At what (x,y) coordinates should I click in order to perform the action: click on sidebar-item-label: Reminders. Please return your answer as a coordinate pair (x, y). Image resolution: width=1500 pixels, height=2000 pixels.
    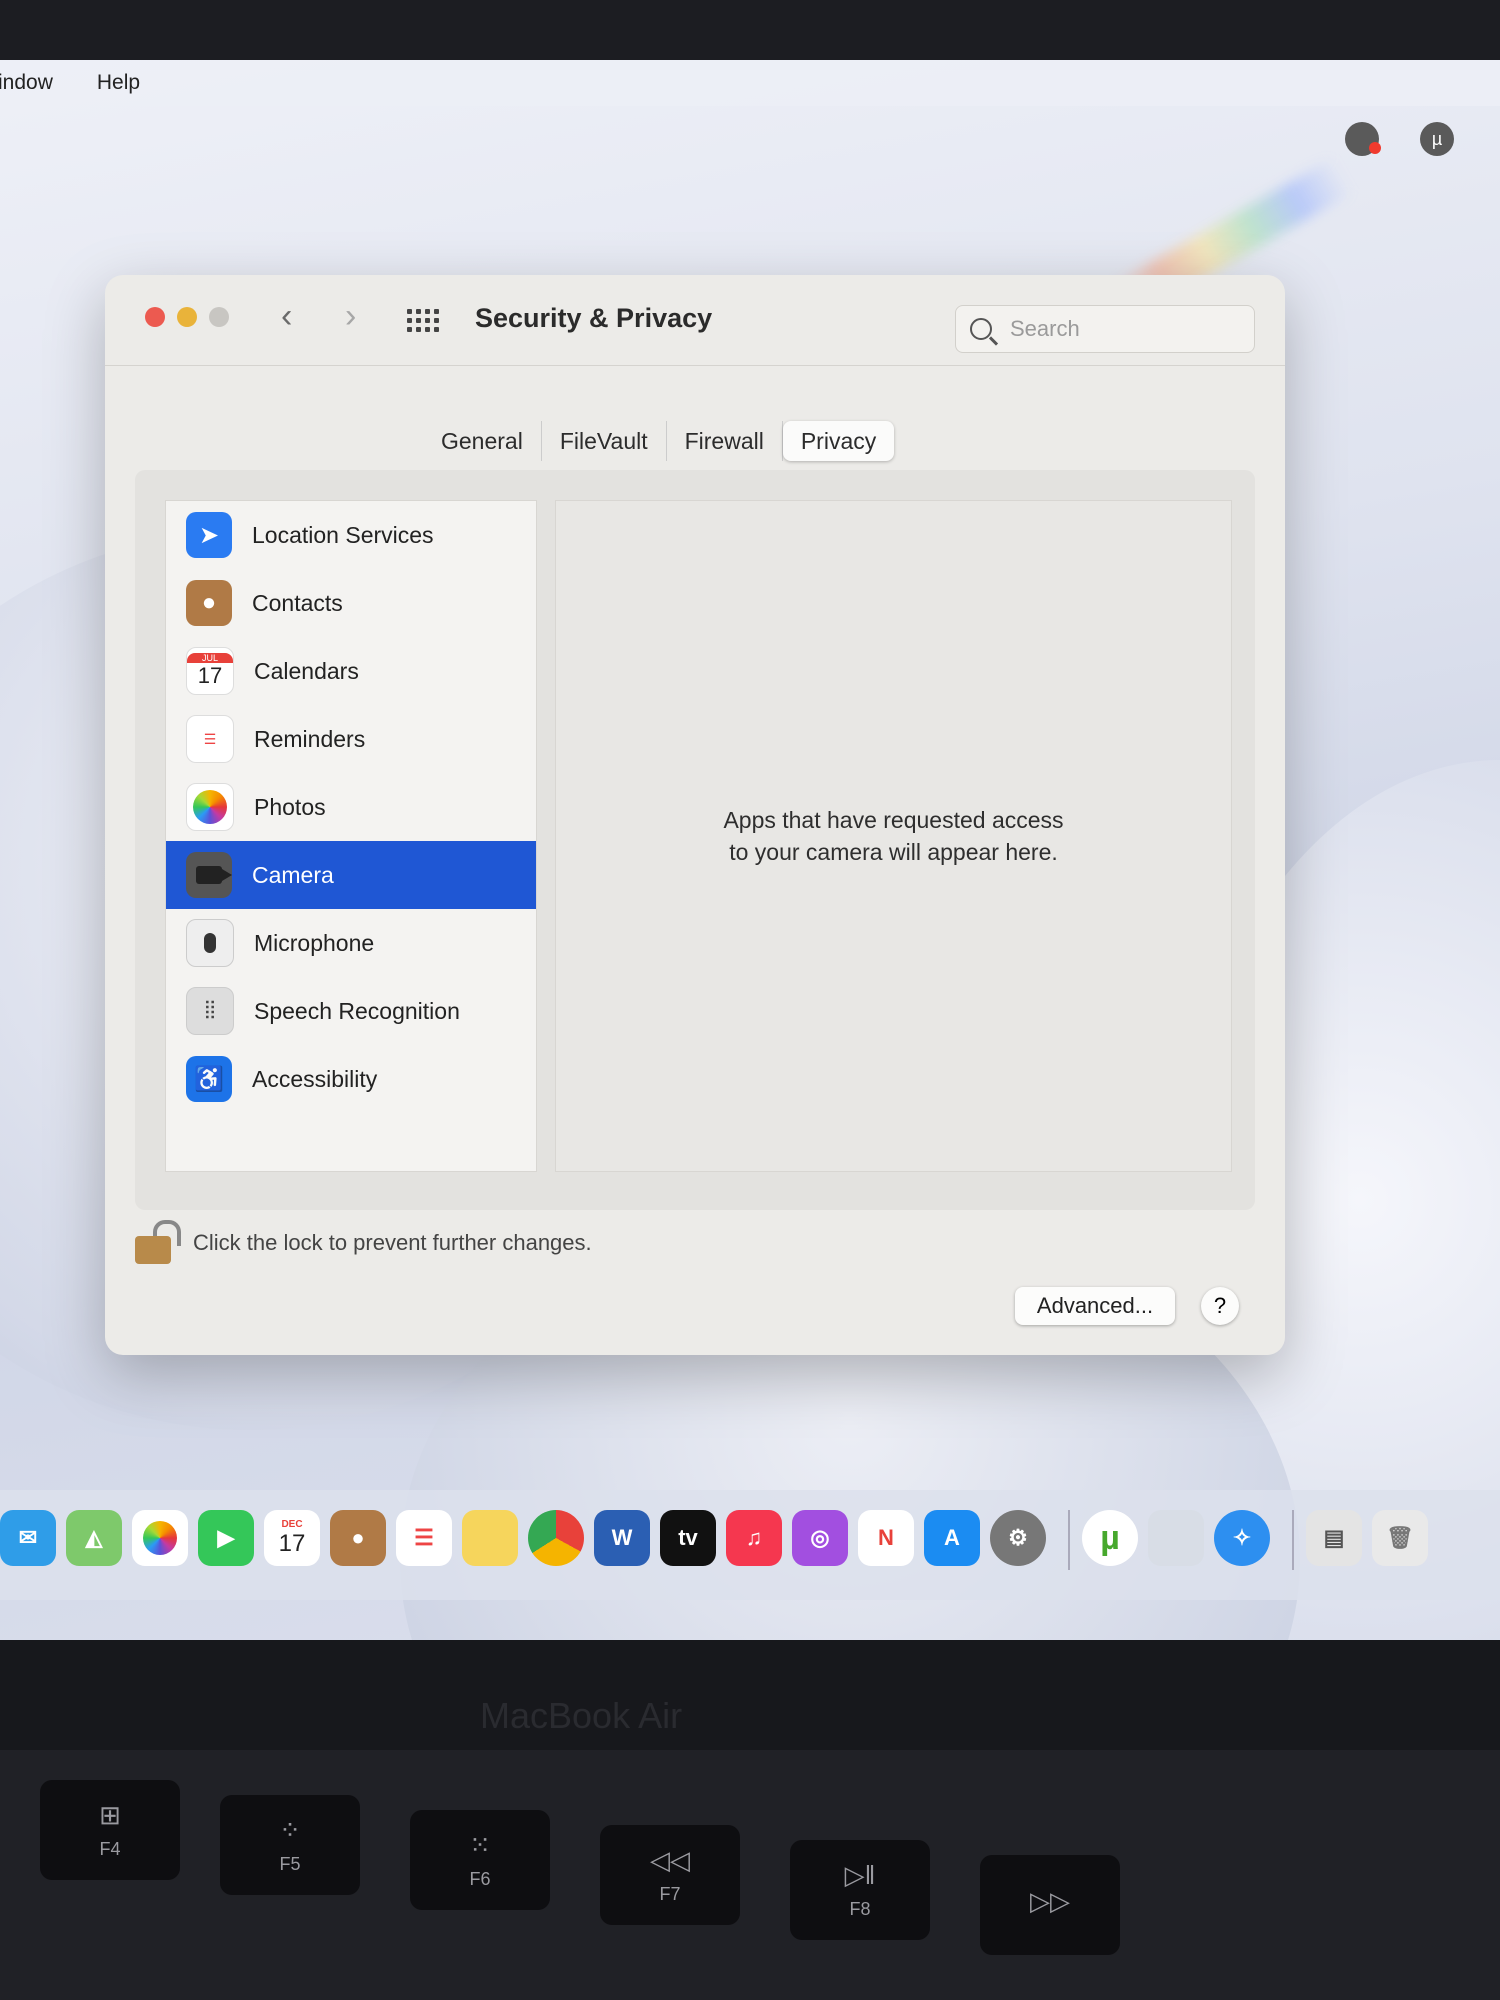
    Looking at the image, I should click on (310, 738).